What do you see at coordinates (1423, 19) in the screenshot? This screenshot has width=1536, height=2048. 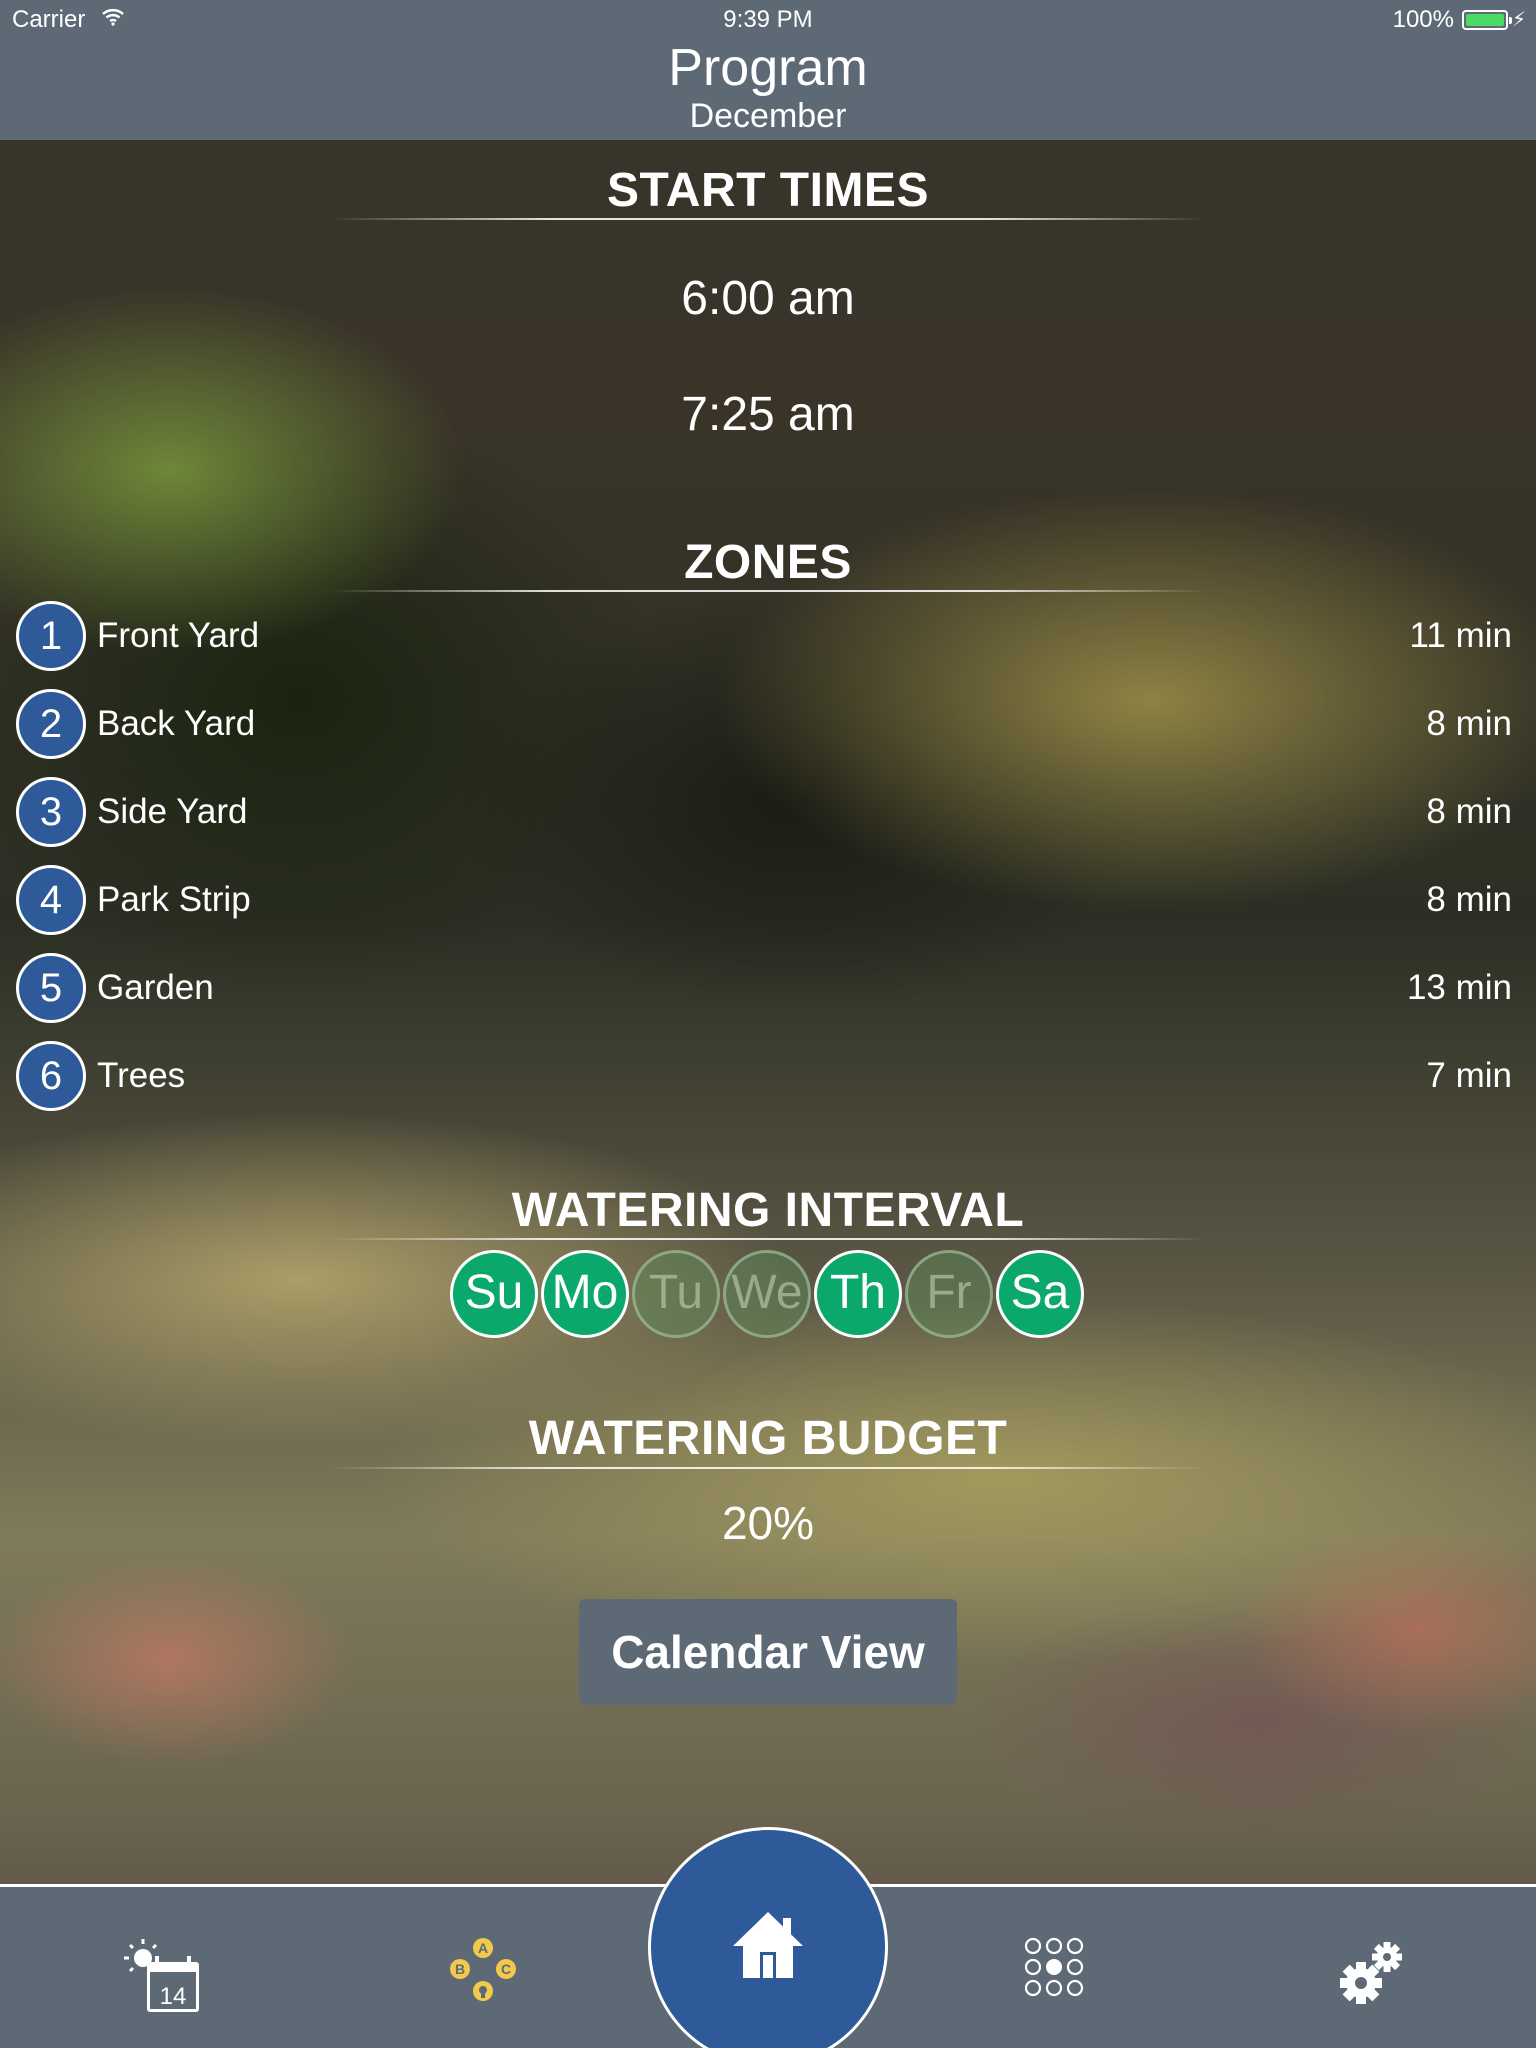 I see `battery-percent: 100%` at bounding box center [1423, 19].